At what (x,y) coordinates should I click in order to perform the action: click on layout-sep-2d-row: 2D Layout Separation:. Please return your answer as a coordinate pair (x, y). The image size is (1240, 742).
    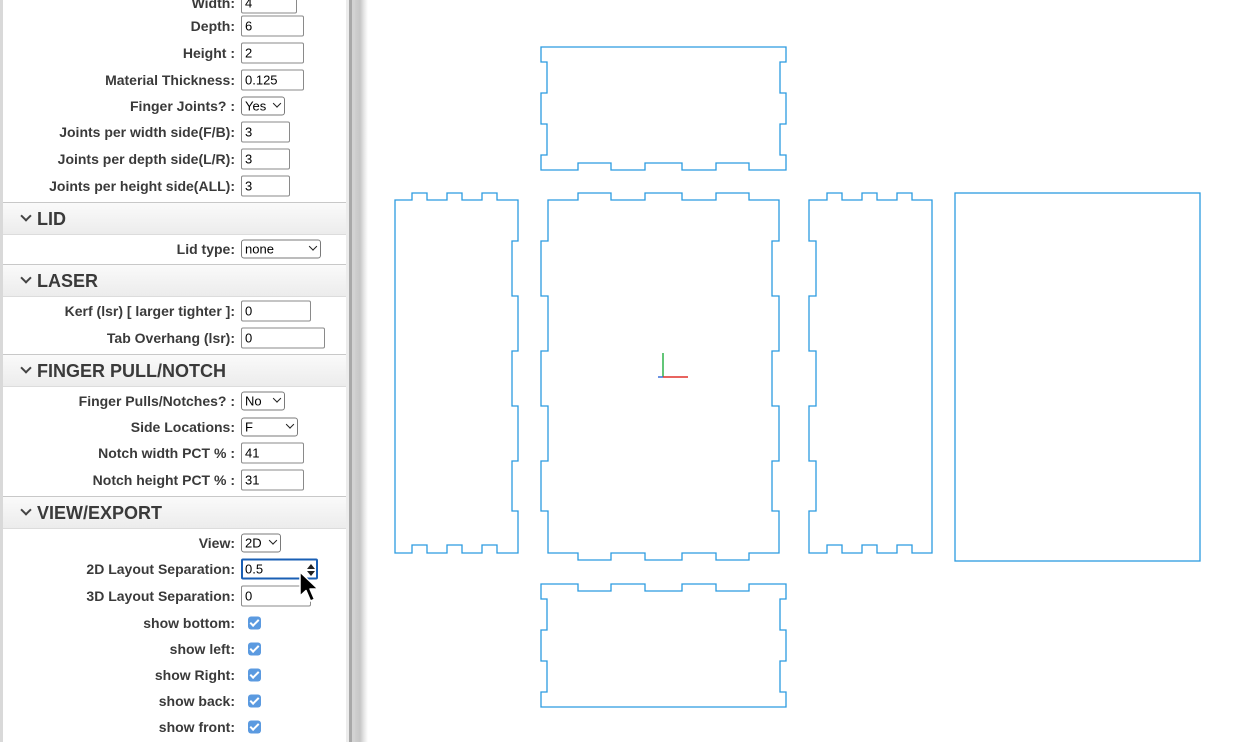
    Looking at the image, I should click on (174, 568).